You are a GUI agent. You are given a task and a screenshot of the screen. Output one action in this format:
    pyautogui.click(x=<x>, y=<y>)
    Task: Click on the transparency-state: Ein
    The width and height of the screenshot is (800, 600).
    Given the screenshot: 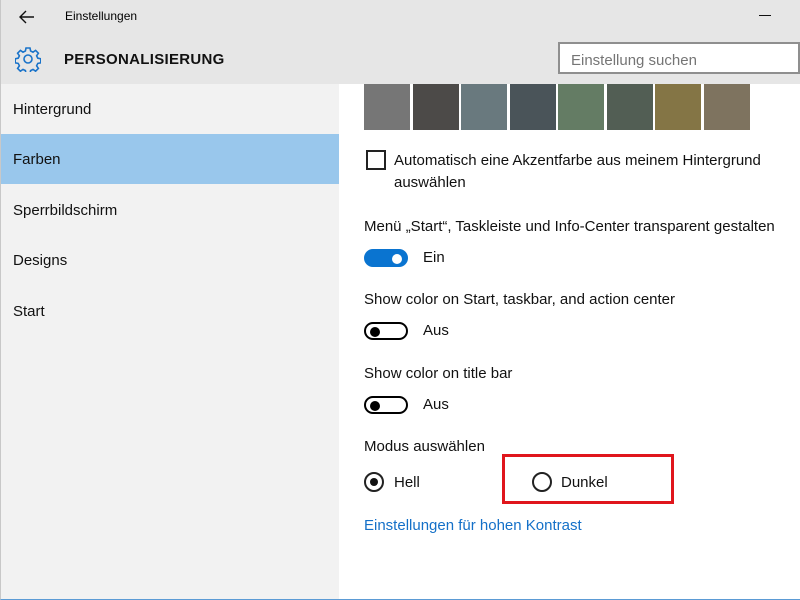 What is the action you would take?
    pyautogui.click(x=434, y=257)
    